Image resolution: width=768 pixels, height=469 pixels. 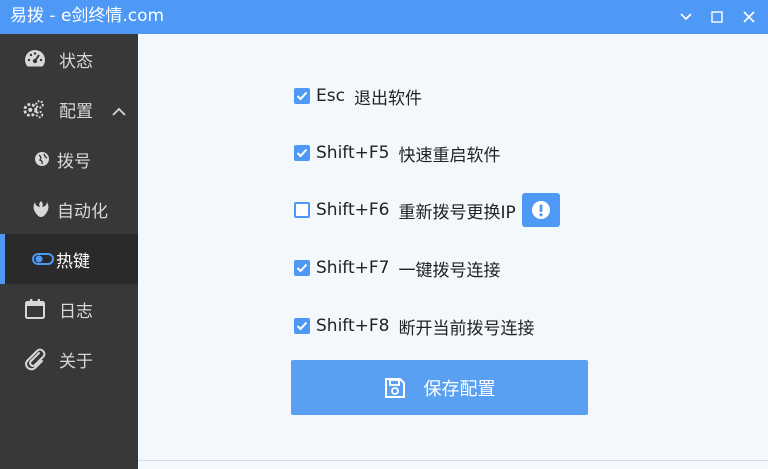 What do you see at coordinates (330, 96) in the screenshot?
I see `hotkey-key: Esc` at bounding box center [330, 96].